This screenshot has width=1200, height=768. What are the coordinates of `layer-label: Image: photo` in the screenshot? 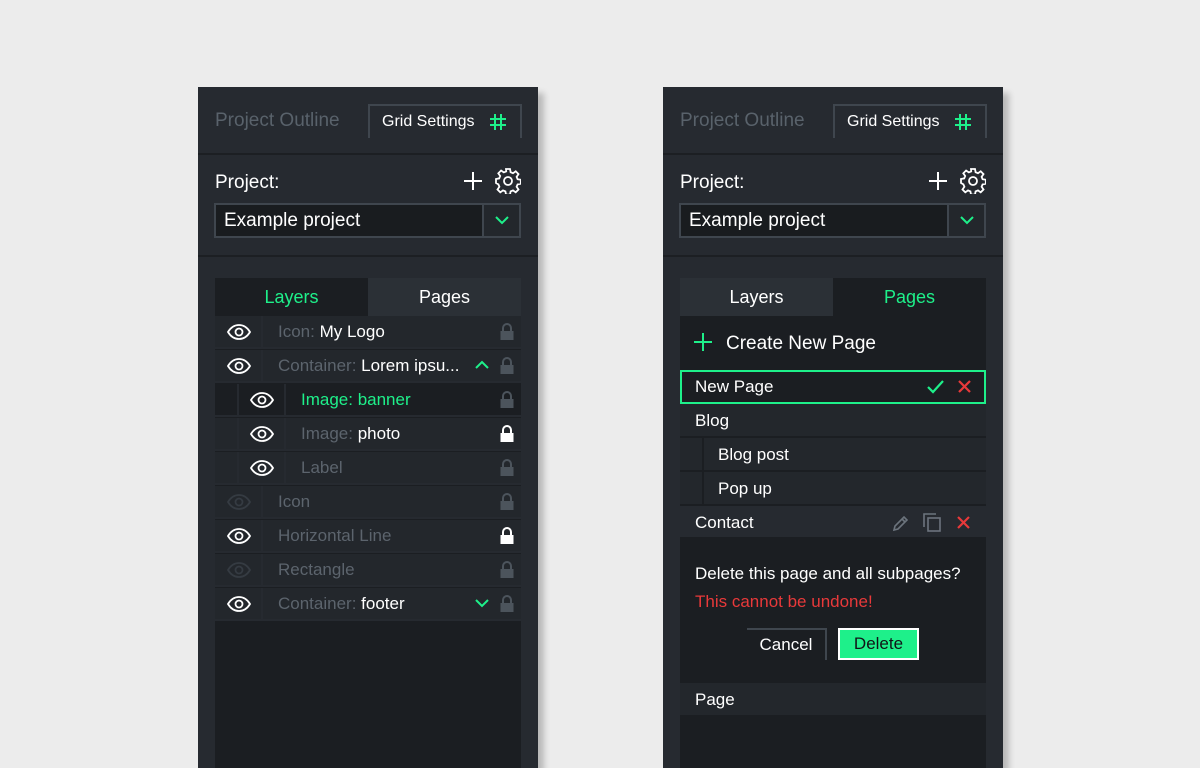 It's located at (350, 434).